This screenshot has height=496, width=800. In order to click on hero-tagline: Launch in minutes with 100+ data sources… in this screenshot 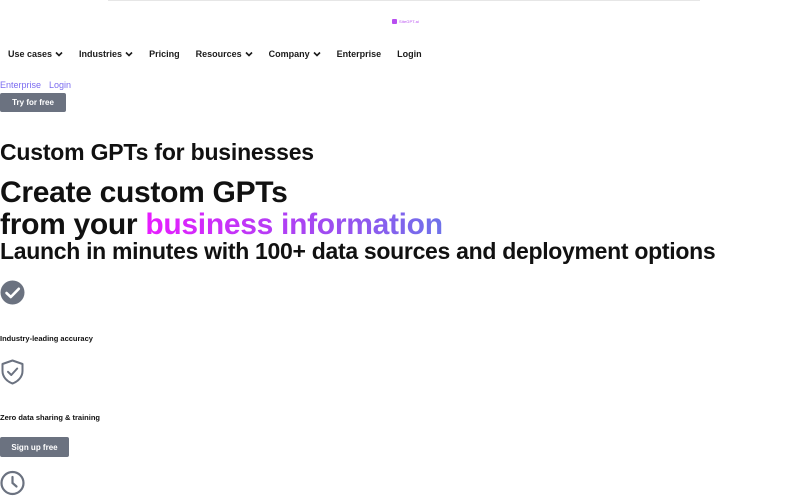, I will do `click(358, 251)`.